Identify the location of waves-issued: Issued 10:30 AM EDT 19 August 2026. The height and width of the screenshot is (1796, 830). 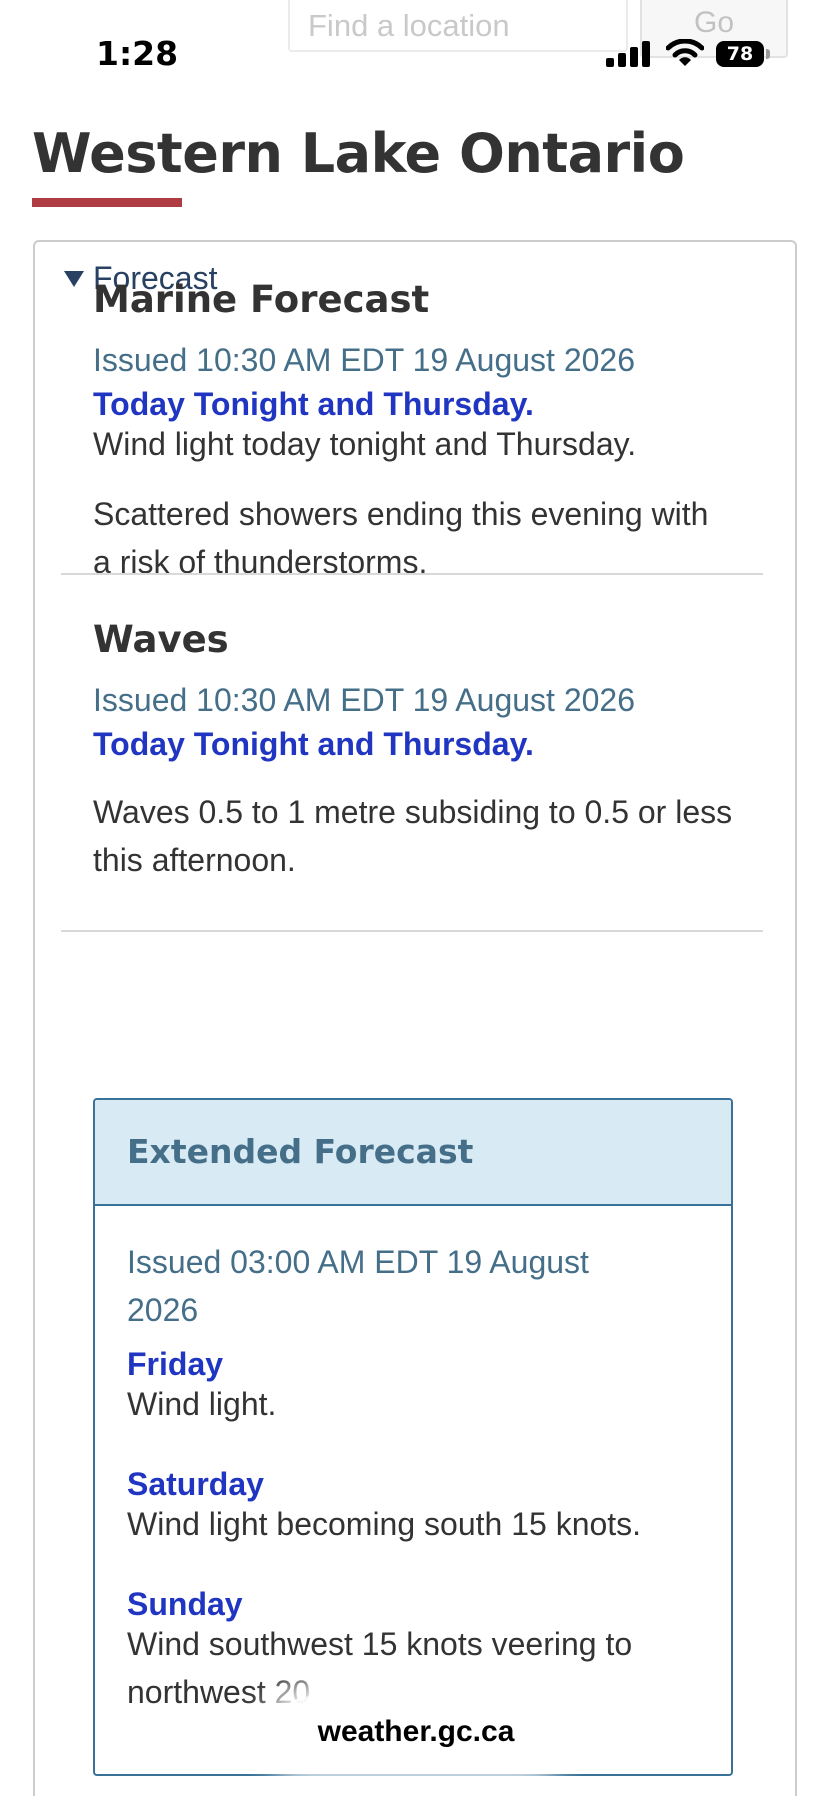
(364, 700).